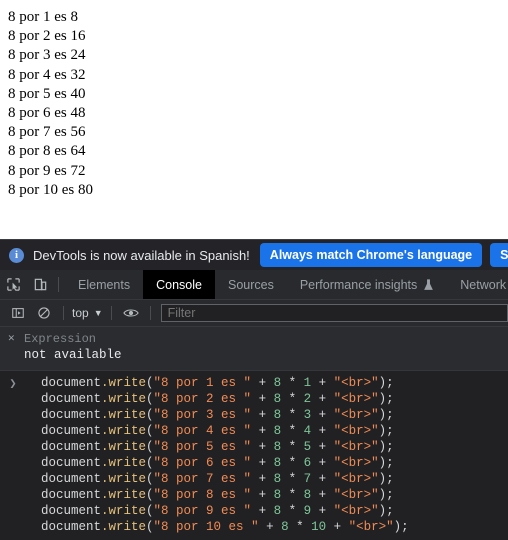 This screenshot has height=540, width=508. I want to click on always-match-language-button: Always match Chrome's language, so click(371, 255).